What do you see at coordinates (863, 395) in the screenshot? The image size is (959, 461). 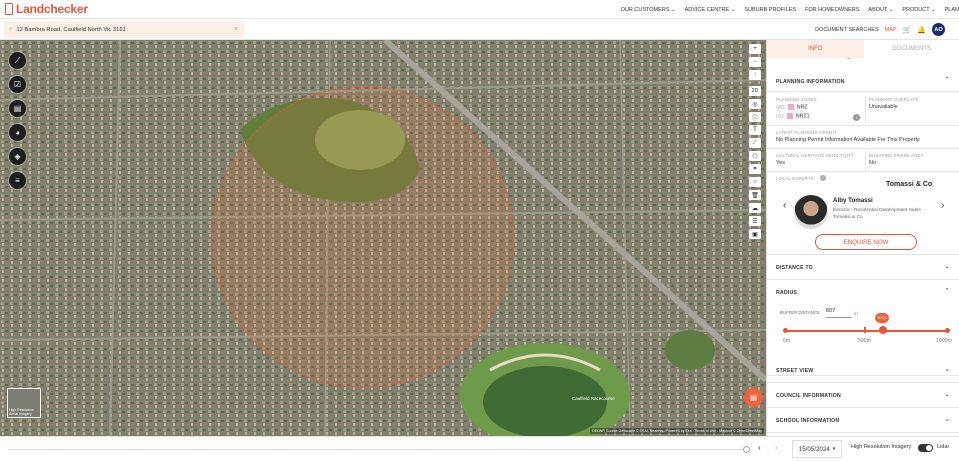 I see `council-section-header: COUNCIL INFORMATION ⌄` at bounding box center [863, 395].